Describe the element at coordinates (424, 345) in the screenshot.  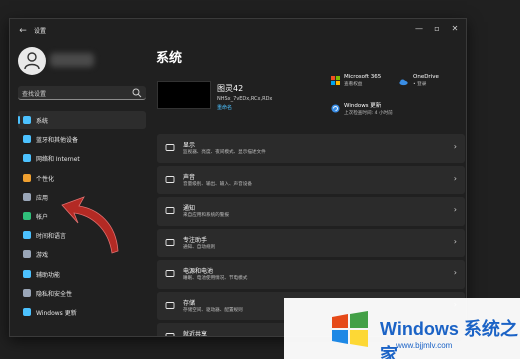
I see `watermark-url: www.bjjmlv.com` at that location.